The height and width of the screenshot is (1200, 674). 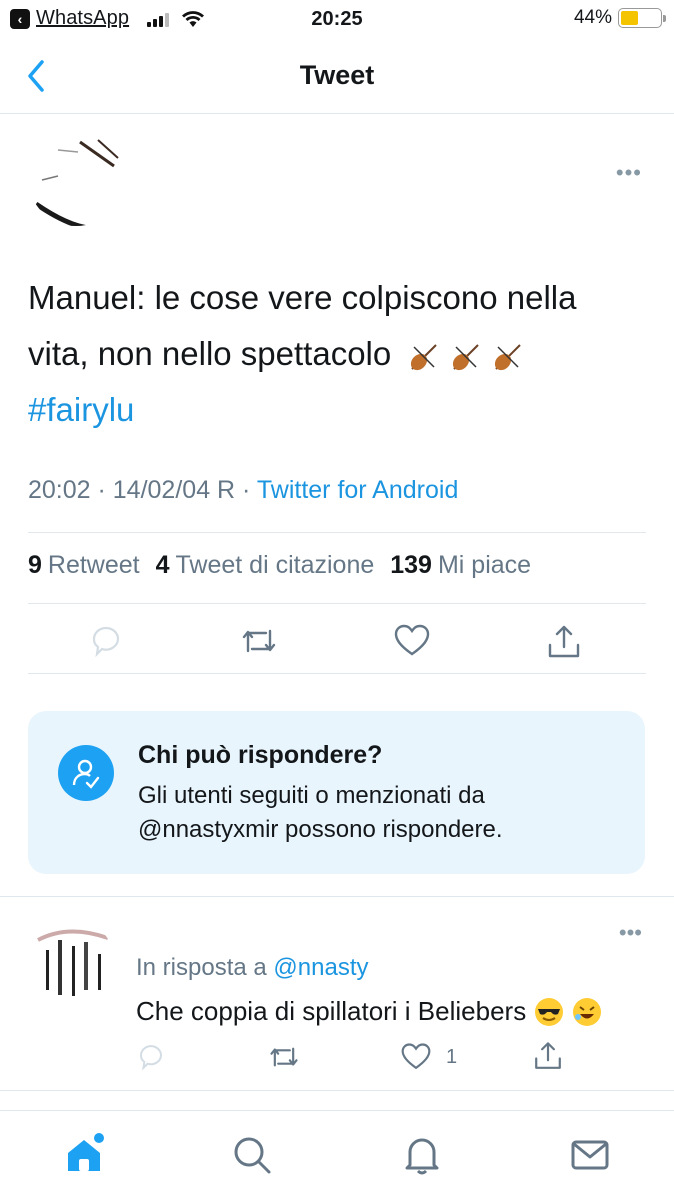 I want to click on share-icon, so click(x=564, y=642).